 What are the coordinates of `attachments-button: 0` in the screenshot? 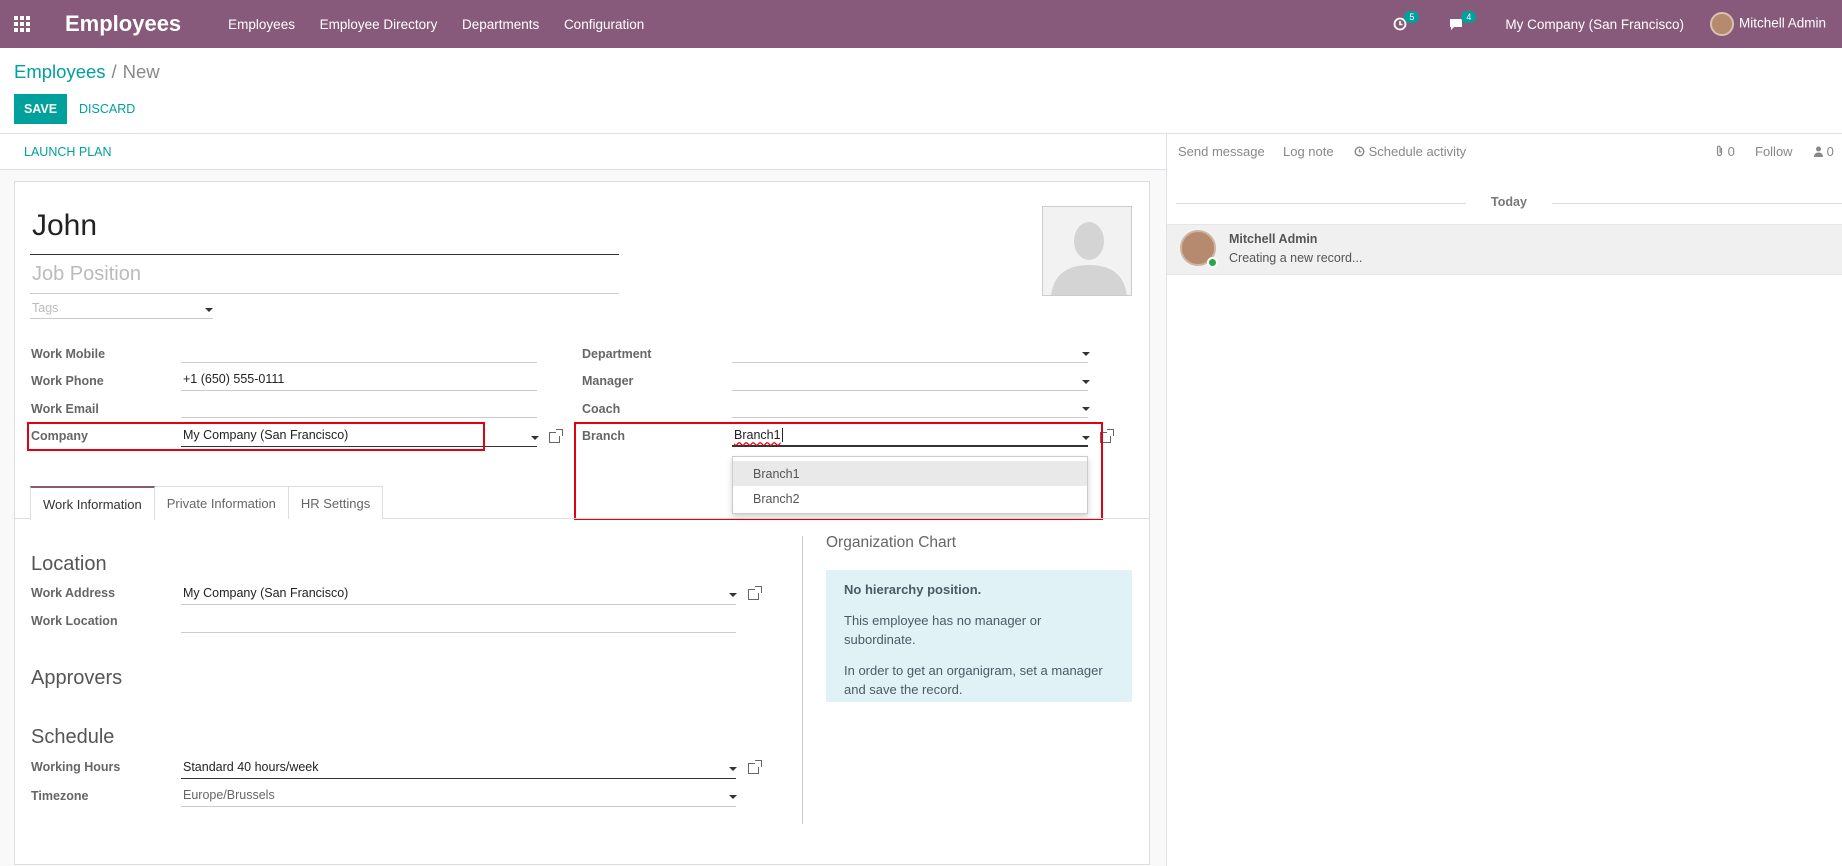 It's located at (1725, 151).